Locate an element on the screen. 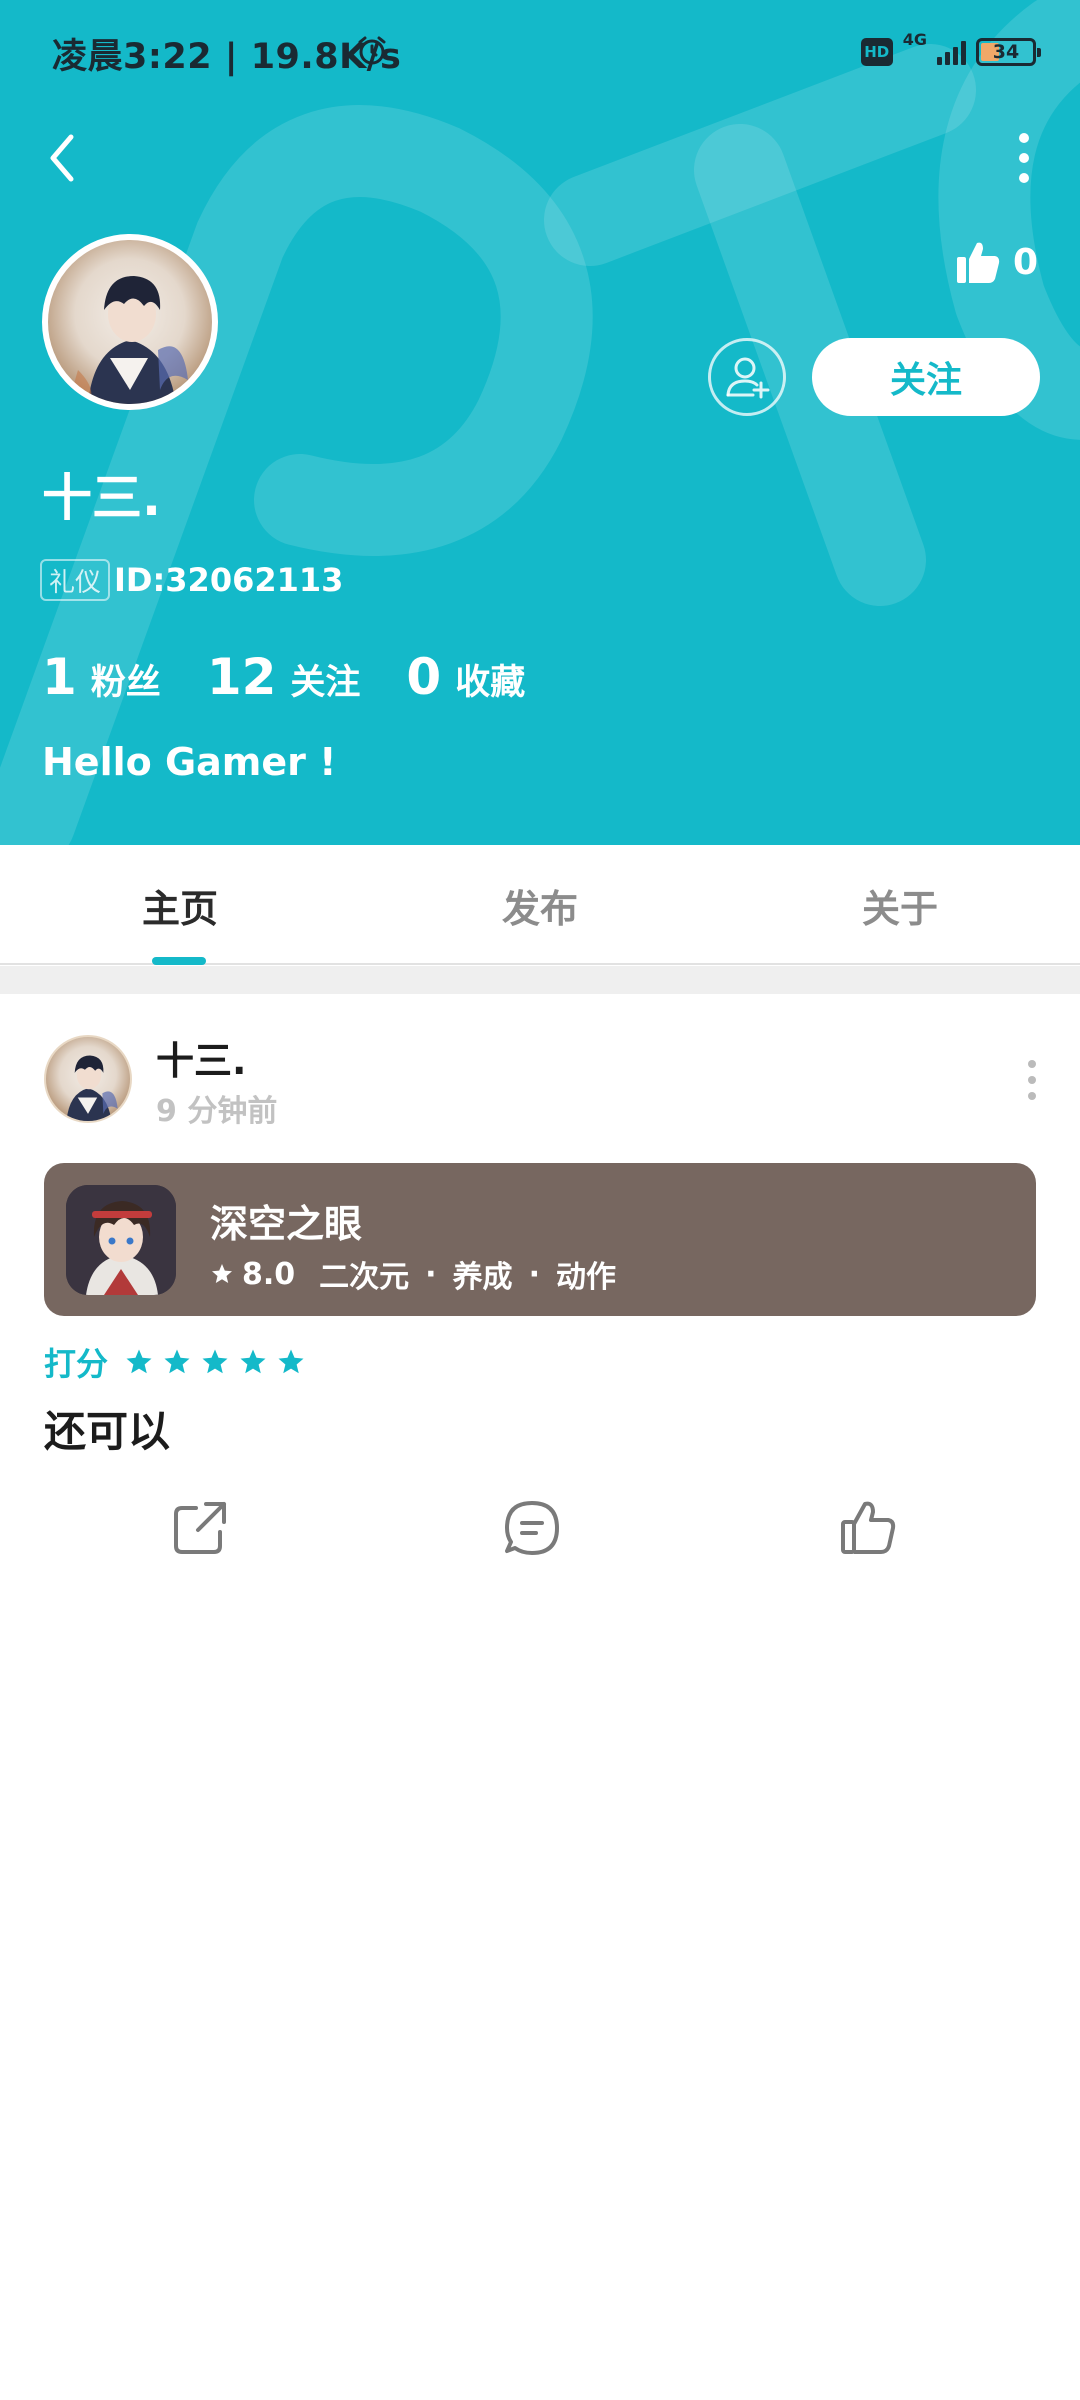 The height and width of the screenshot is (2400, 1080). stat-value: 1 is located at coordinates (59, 677).